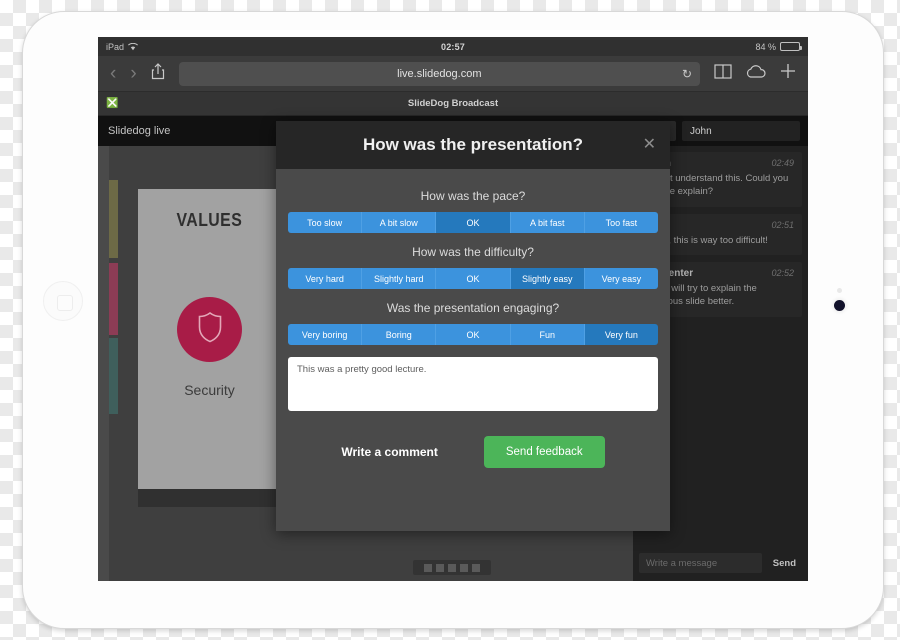  I want to click on slide-footer-bar, so click(209, 498).